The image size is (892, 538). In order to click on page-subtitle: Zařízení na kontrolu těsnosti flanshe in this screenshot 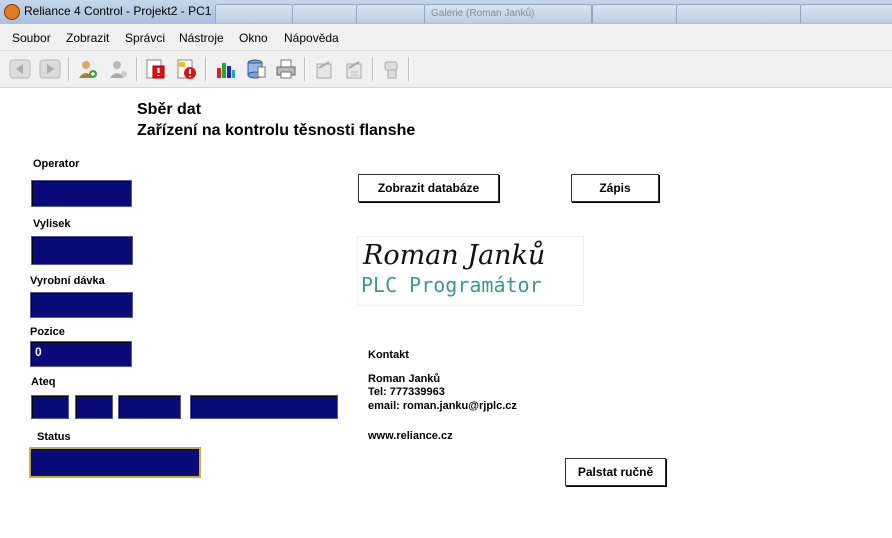, I will do `click(276, 130)`.